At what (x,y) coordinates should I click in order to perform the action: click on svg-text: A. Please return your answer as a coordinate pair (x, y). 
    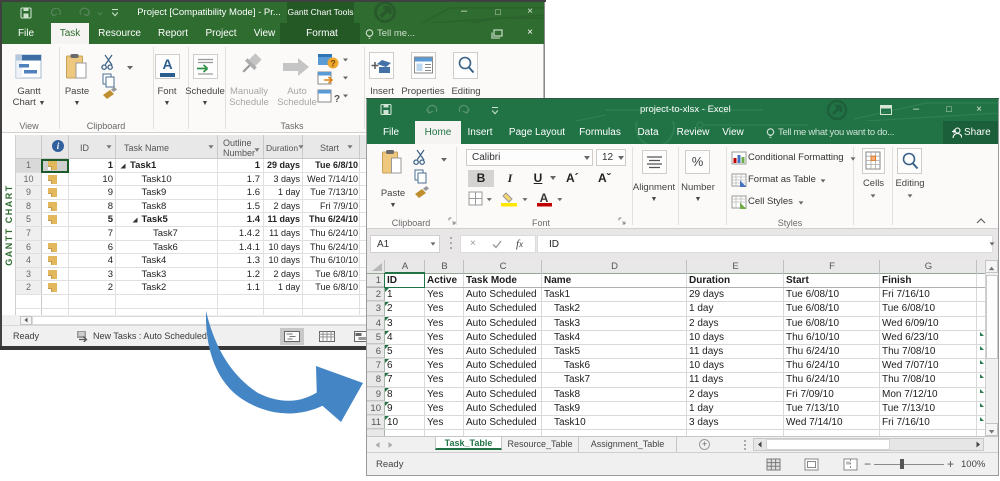
    Looking at the image, I should click on (544, 198).